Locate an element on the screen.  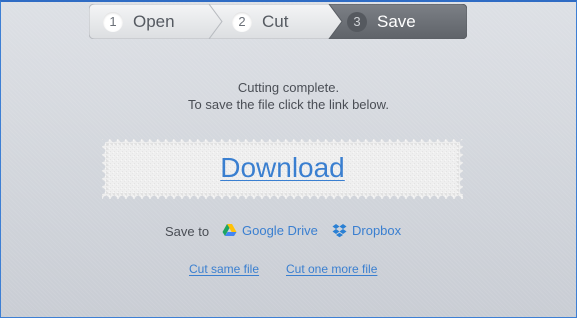
save-to-label: Save to is located at coordinates (187, 231).